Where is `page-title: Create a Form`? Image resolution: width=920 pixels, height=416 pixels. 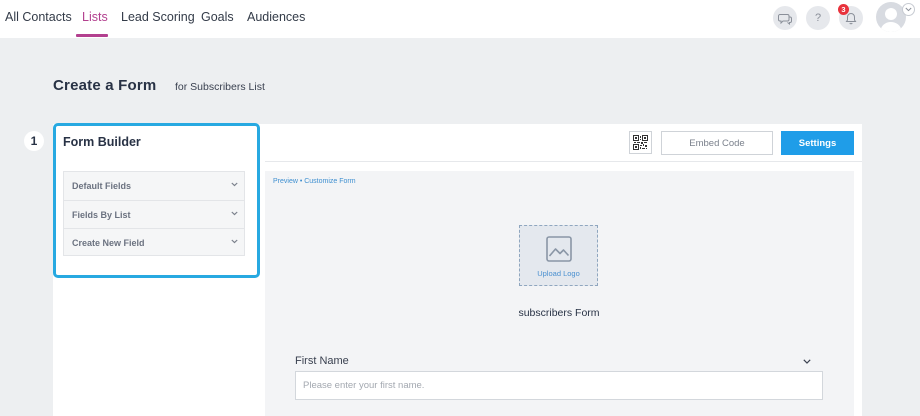
page-title: Create a Form is located at coordinates (105, 85).